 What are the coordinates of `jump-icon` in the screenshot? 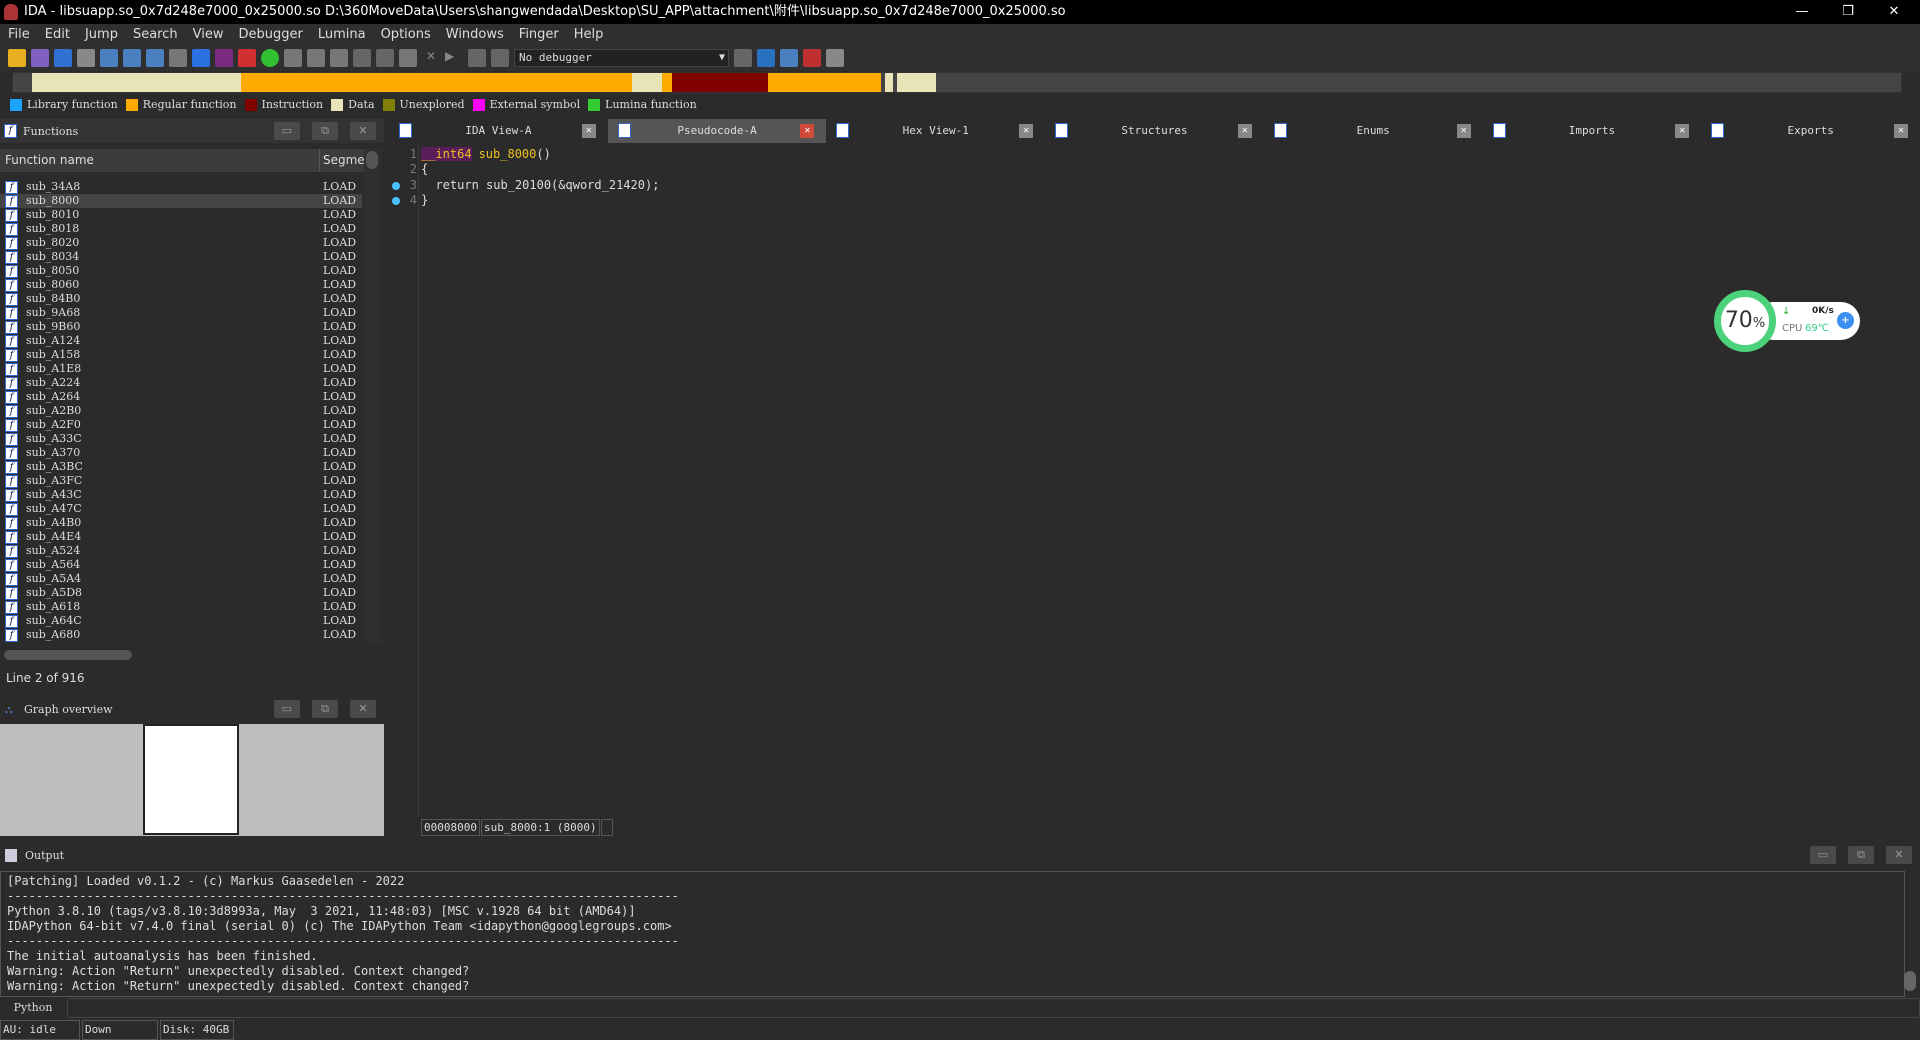 It's located at (201, 58).